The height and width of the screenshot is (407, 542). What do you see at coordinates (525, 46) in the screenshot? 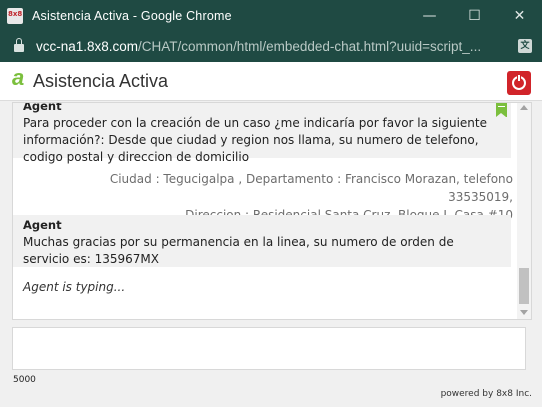
I see `translate-icon: 文` at bounding box center [525, 46].